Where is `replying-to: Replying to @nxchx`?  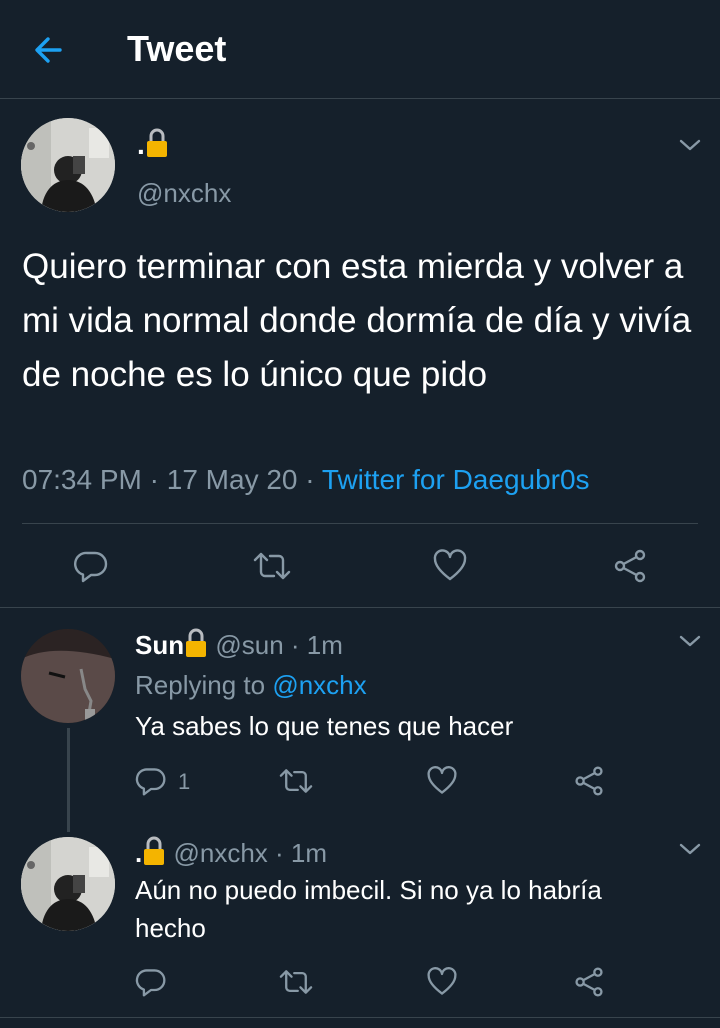
replying-to: Replying to @nxchx is located at coordinates (251, 685).